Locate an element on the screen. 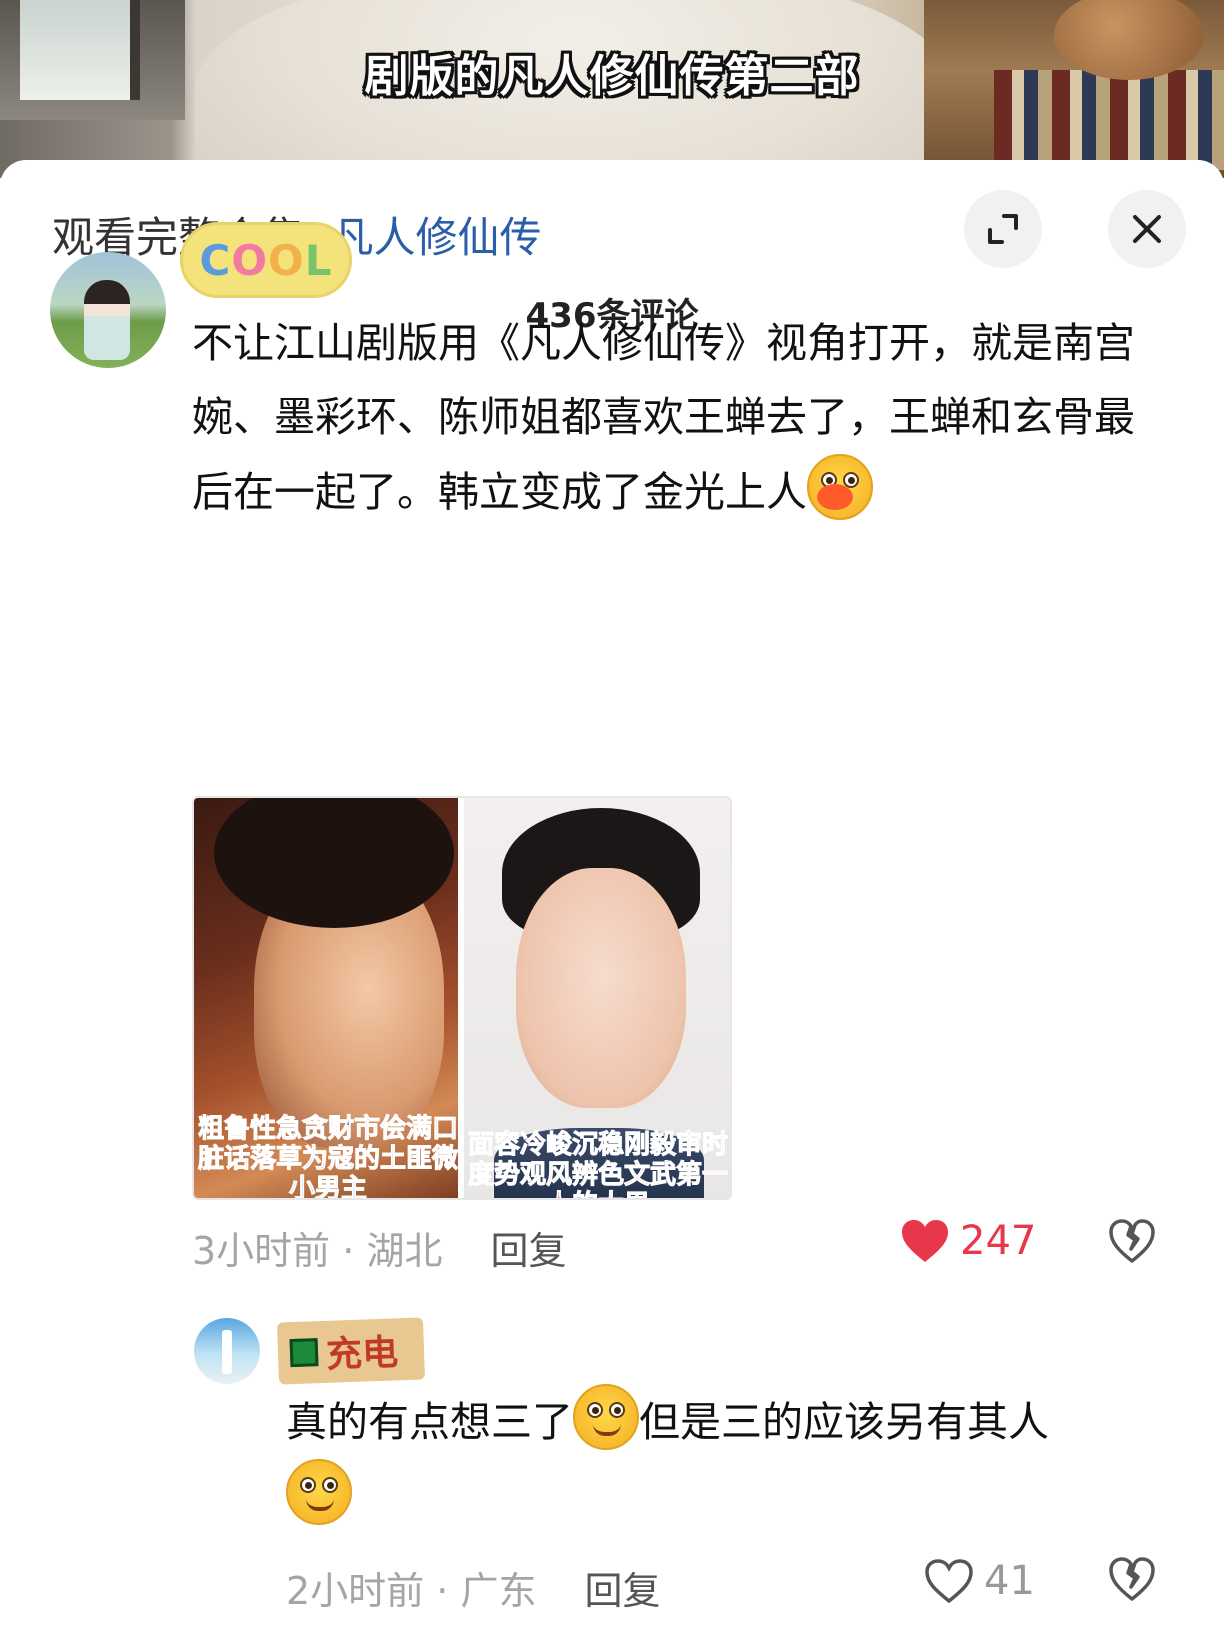 This screenshot has height=1629, width=1224. user-badge-charge: 充电 is located at coordinates (351, 1351).